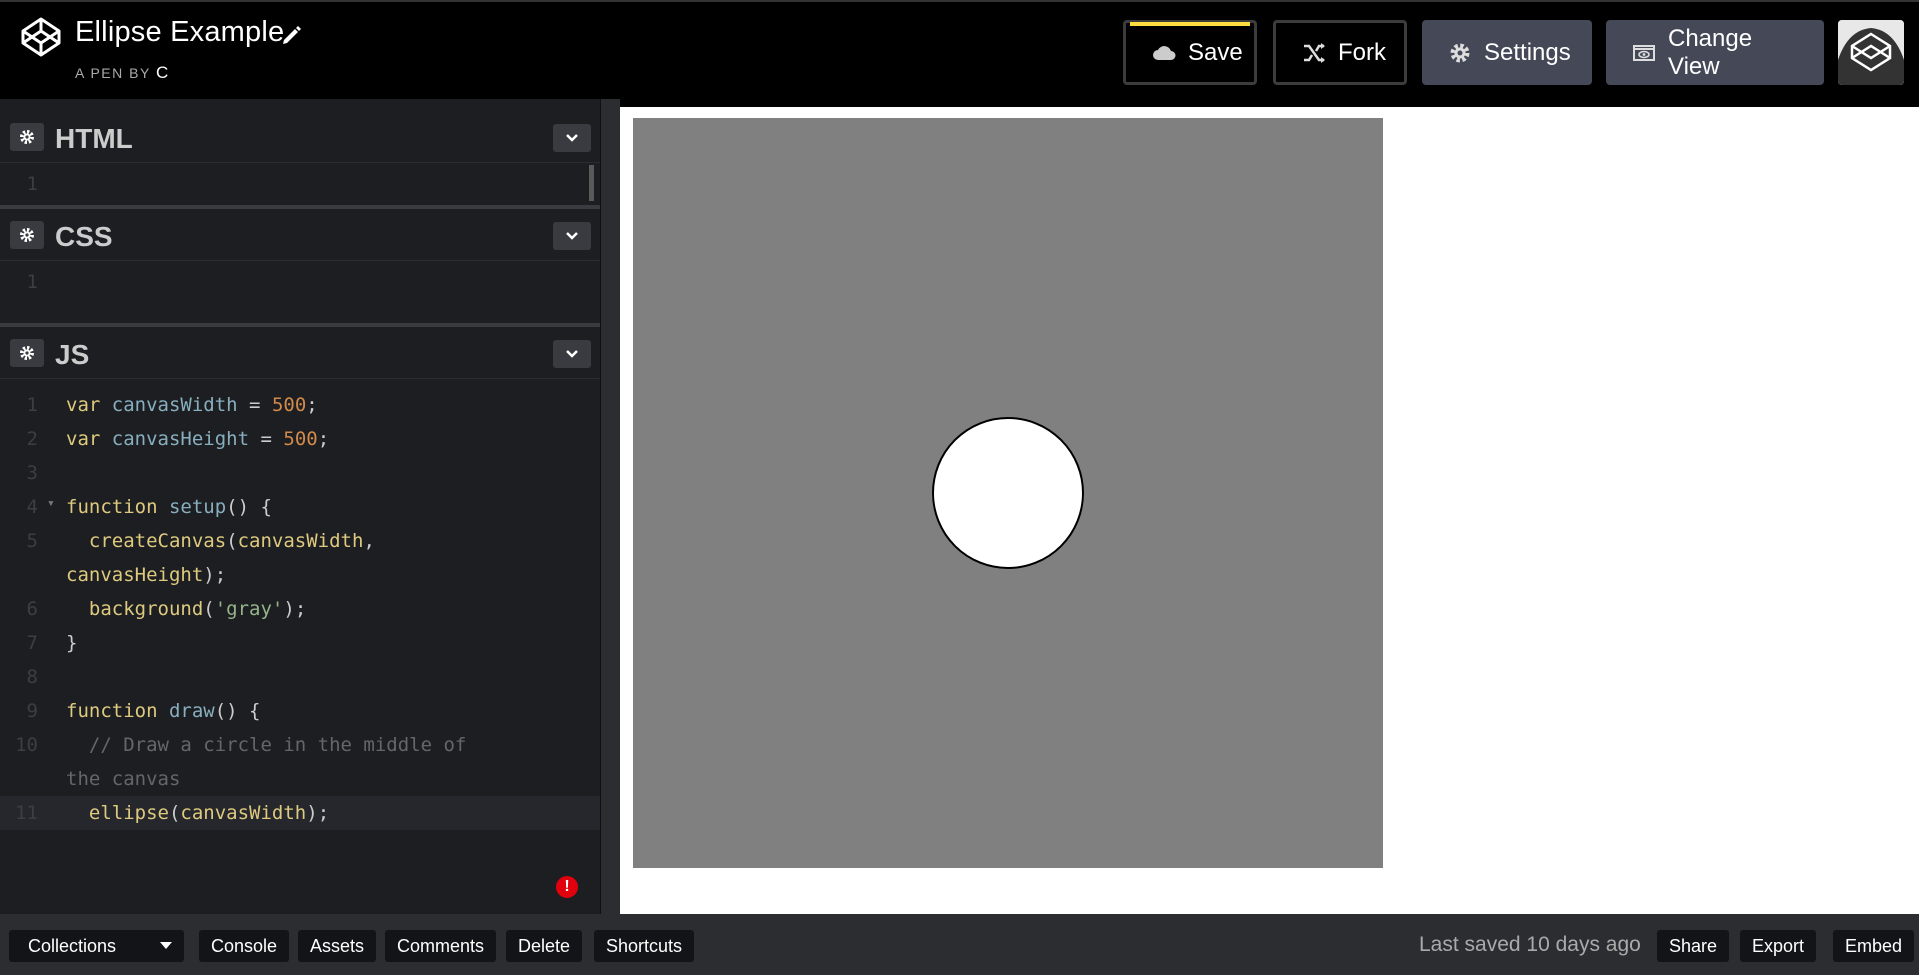 This screenshot has height=975, width=1919. What do you see at coordinates (32, 507) in the screenshot?
I see `line-number: 4` at bounding box center [32, 507].